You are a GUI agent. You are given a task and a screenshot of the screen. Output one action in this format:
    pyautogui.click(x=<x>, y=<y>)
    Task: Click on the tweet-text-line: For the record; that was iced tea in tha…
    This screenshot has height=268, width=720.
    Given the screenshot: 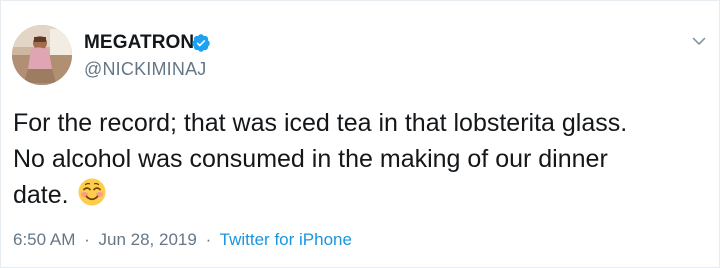 What is the action you would take?
    pyautogui.click(x=320, y=123)
    